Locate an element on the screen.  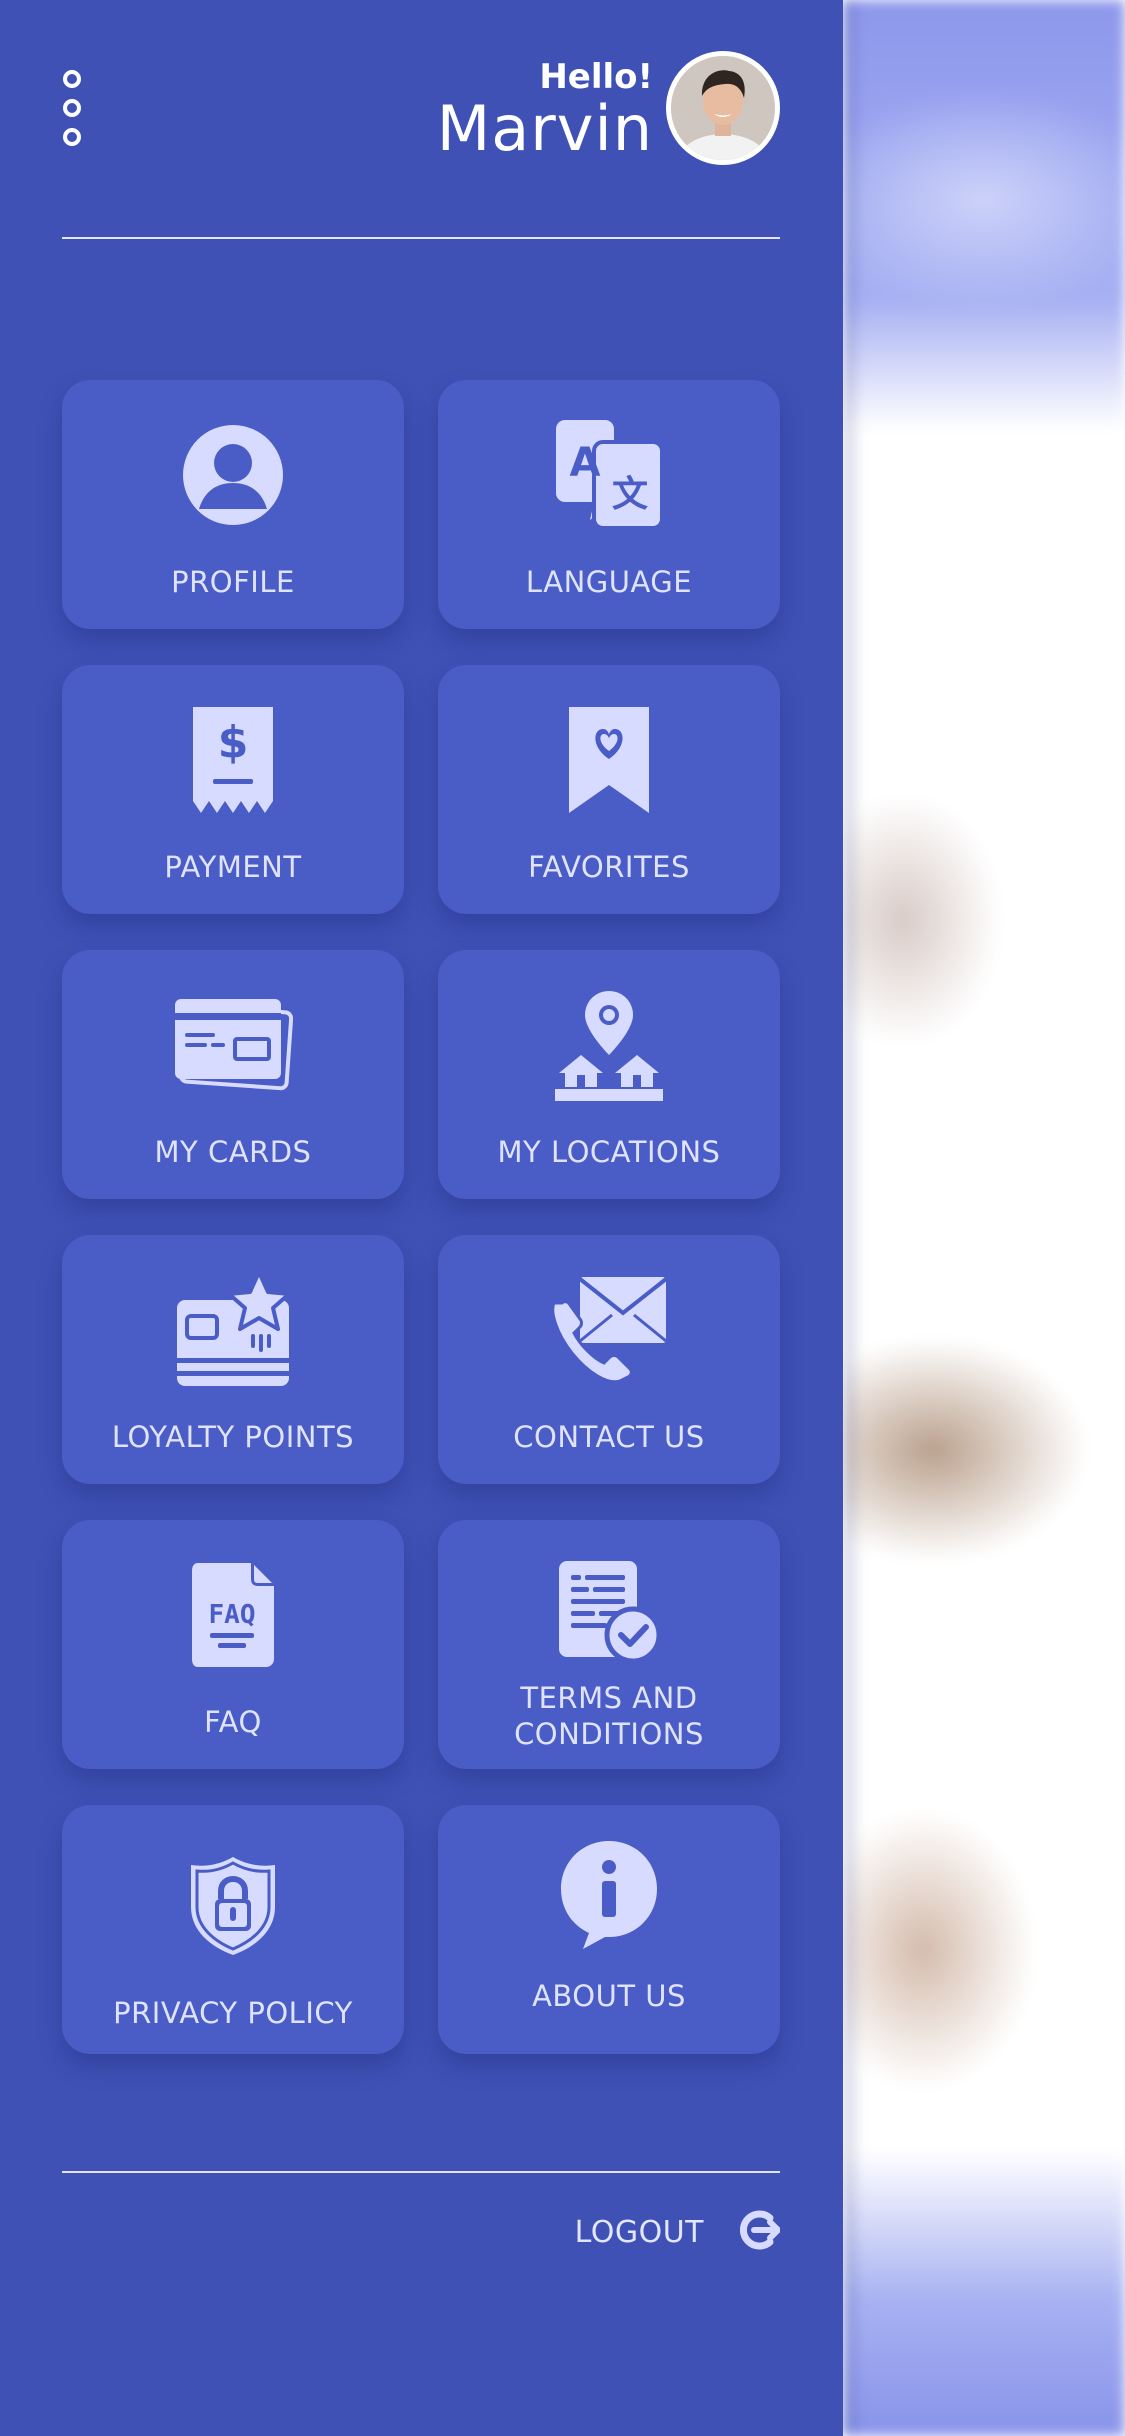
menu-tile-my-locations: MY LOCATIONS is located at coordinates (609, 1074).